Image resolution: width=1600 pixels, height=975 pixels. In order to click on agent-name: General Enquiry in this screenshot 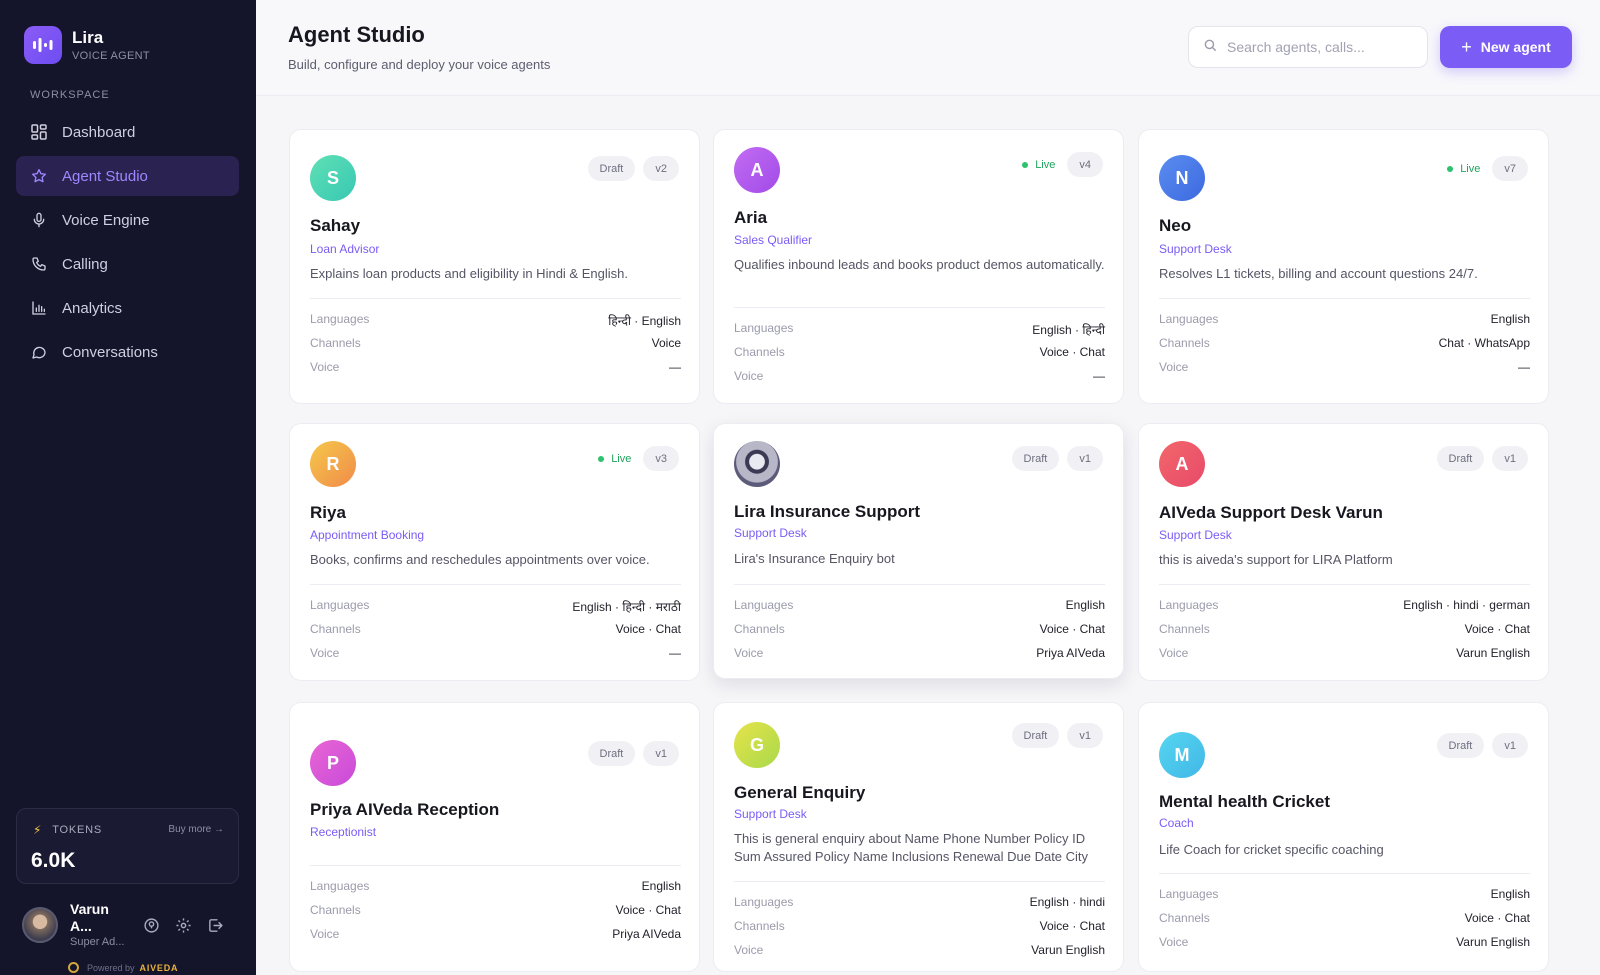, I will do `click(800, 792)`.